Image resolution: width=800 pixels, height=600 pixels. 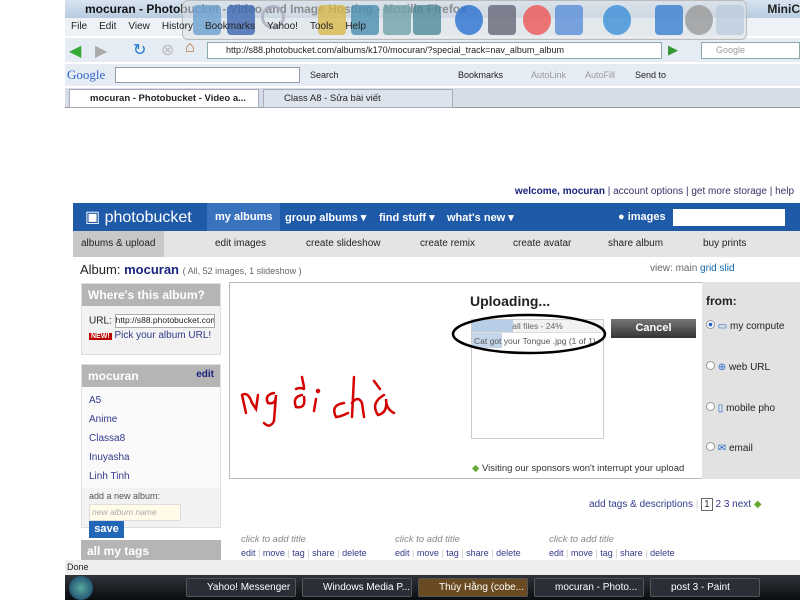 I want to click on page-3: 3, so click(x=727, y=504).